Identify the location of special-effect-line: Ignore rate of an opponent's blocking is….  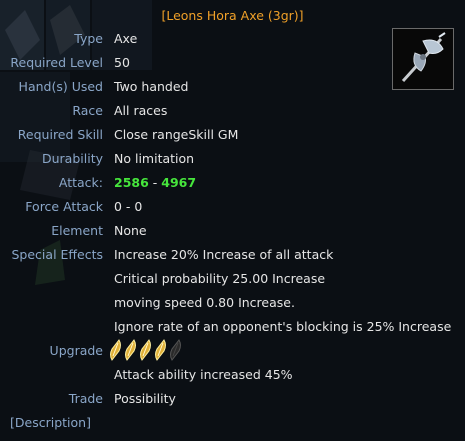
(283, 326).